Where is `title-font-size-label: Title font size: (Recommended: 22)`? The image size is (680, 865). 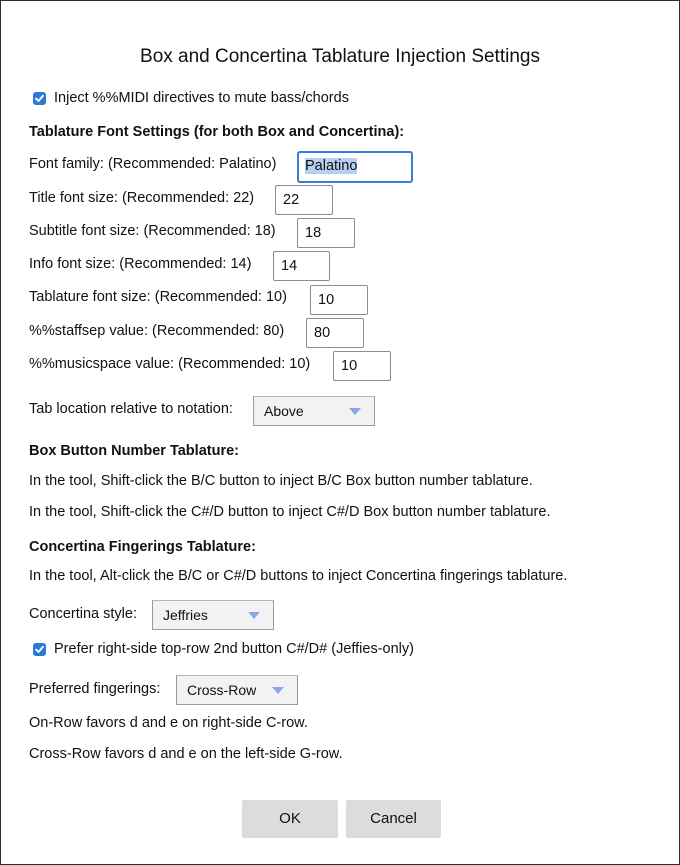
title-font-size-label: Title font size: (Recommended: 22) is located at coordinates (142, 198).